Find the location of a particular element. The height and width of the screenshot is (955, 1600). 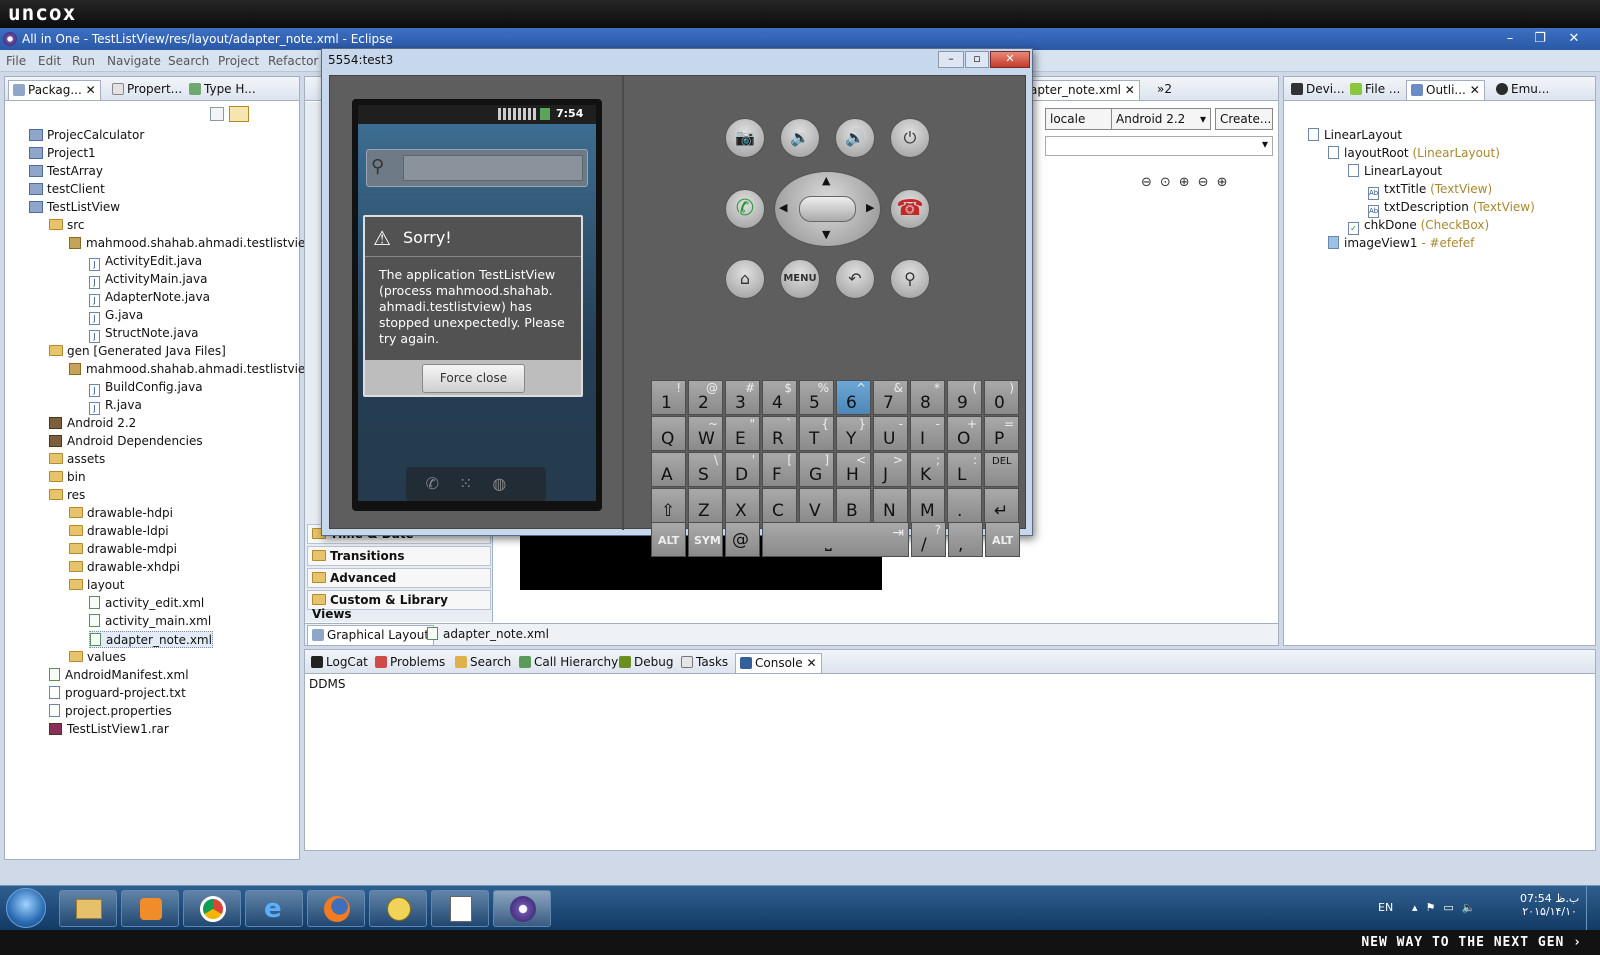

key-K: K; is located at coordinates (927, 469).